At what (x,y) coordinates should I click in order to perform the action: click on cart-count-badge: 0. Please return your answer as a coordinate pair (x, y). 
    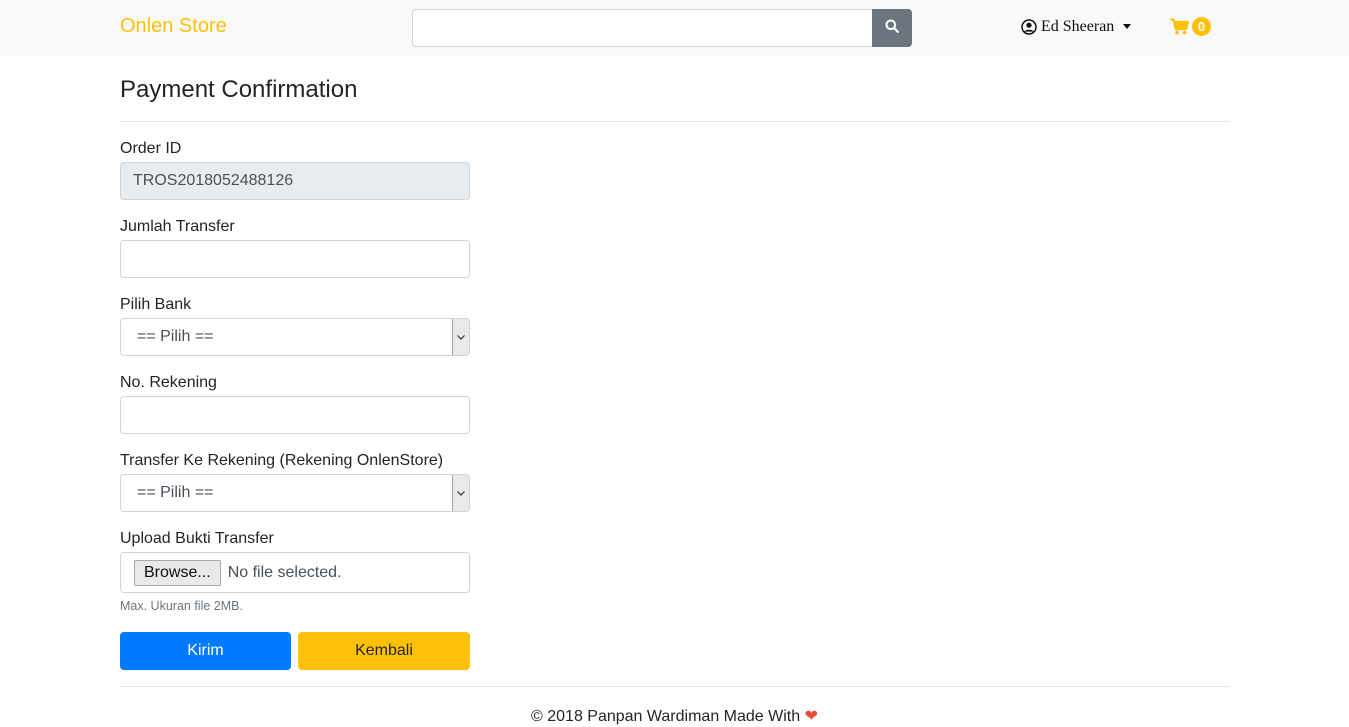
    Looking at the image, I should click on (1201, 26).